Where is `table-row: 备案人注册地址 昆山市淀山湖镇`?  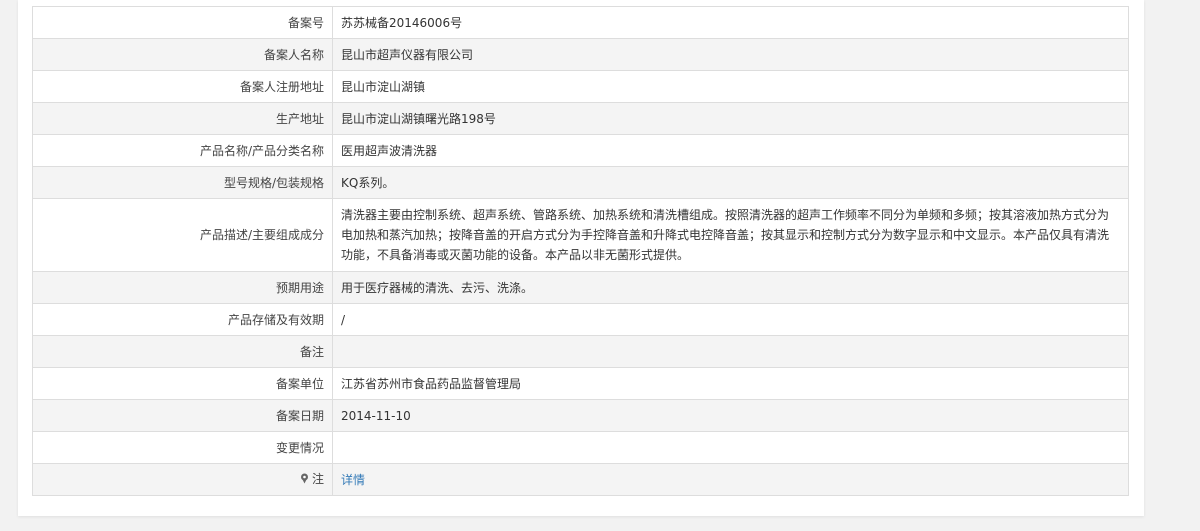
table-row: 备案人注册地址 昆山市淀山湖镇 is located at coordinates (580, 86).